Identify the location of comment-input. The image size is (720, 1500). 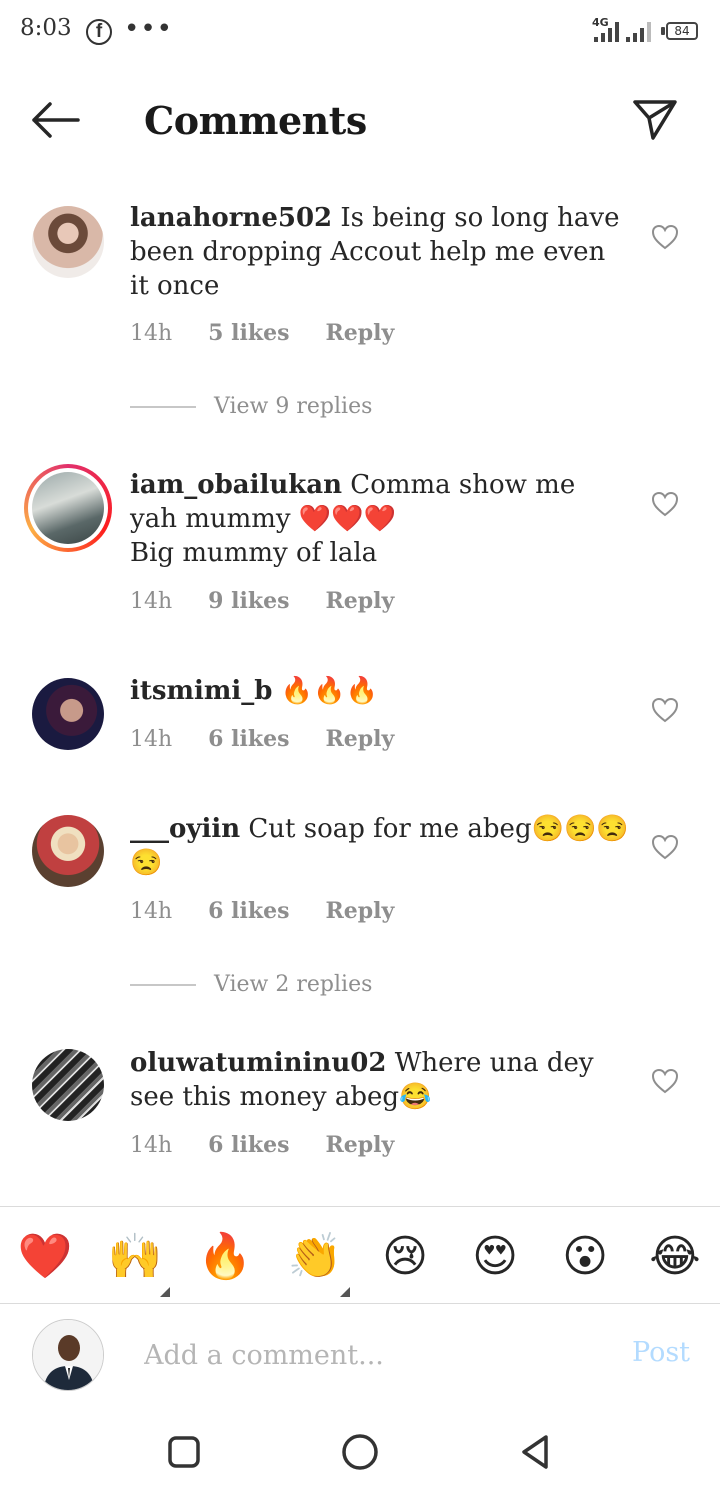
(374, 1355).